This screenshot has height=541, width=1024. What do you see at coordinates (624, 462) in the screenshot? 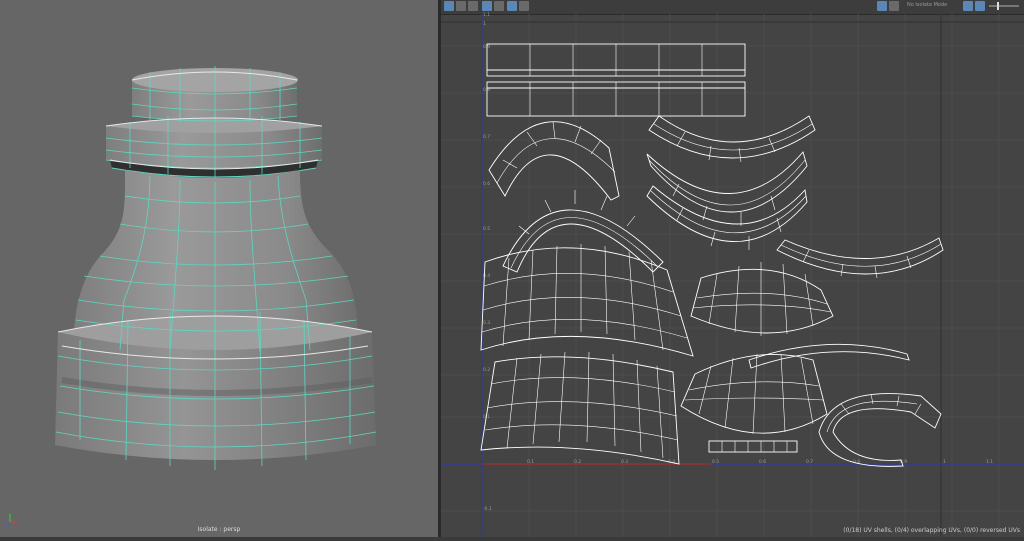
I see `u-tick-3: 0.3` at bounding box center [624, 462].